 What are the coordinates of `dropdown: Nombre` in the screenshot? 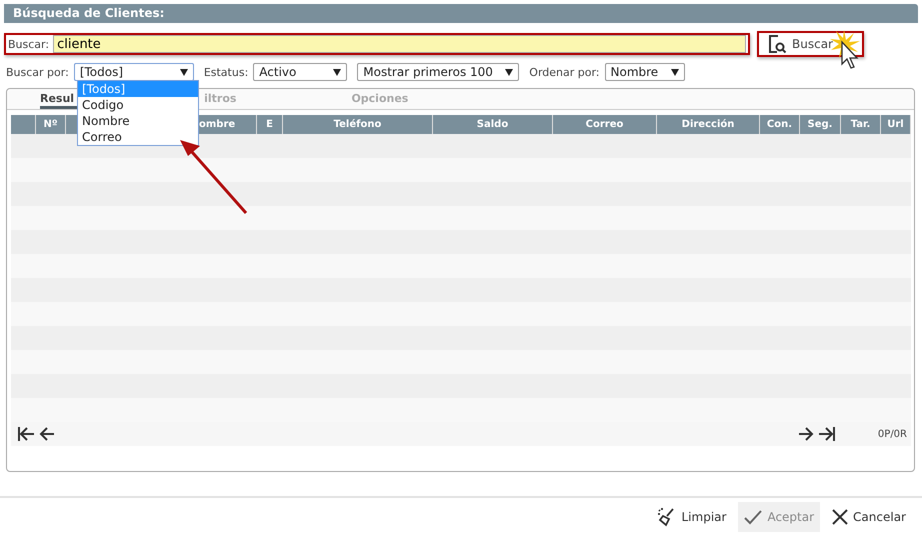 It's located at (644, 72).